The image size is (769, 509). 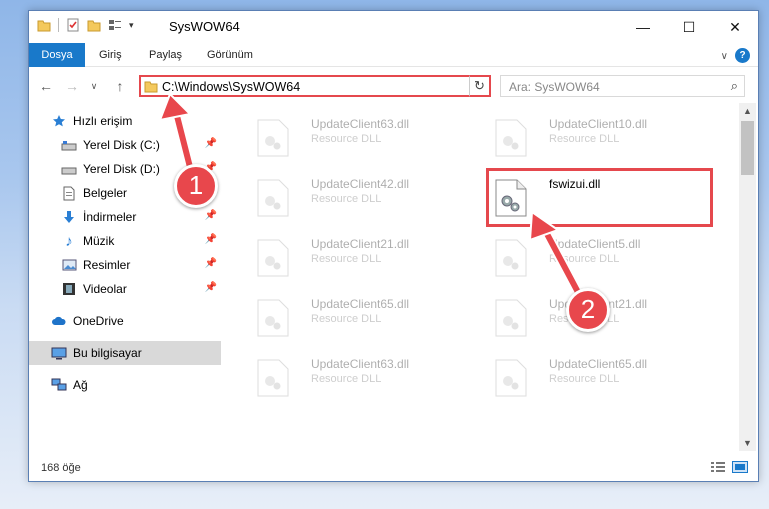 What do you see at coordinates (360, 244) in the screenshot?
I see `file-name: UpdateClient21.dll` at bounding box center [360, 244].